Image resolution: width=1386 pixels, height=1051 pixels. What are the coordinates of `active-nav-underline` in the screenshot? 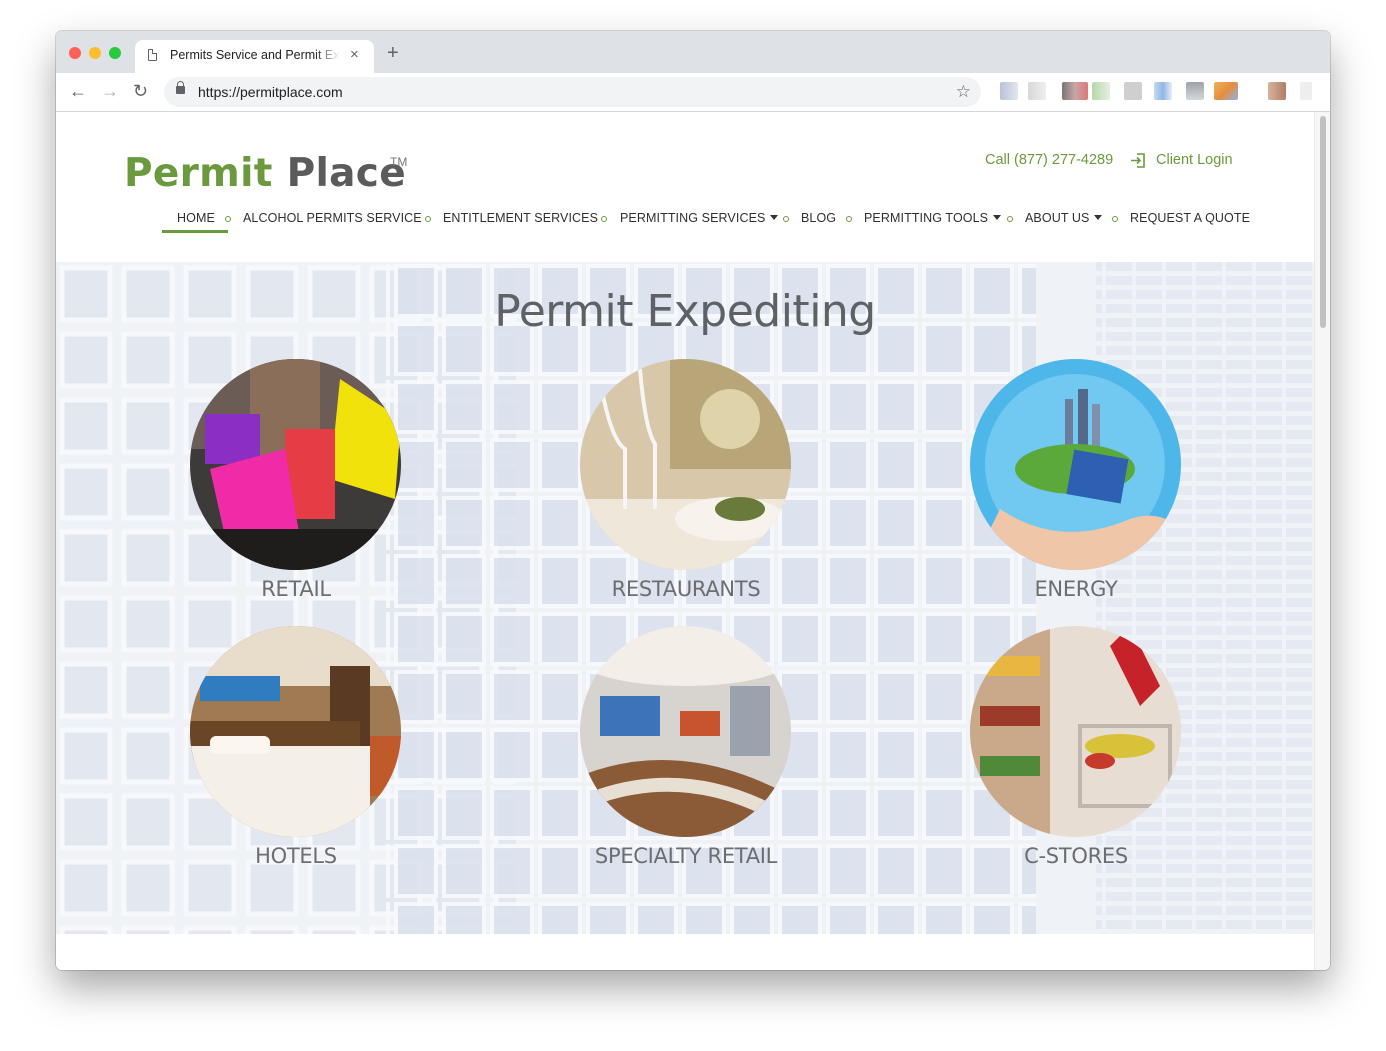 It's located at (195, 231).